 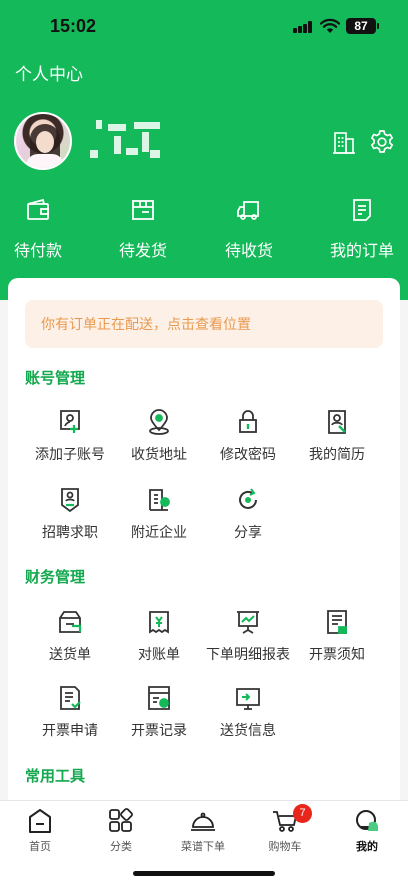 I want to click on tab-home: 首页, so click(x=40, y=830).